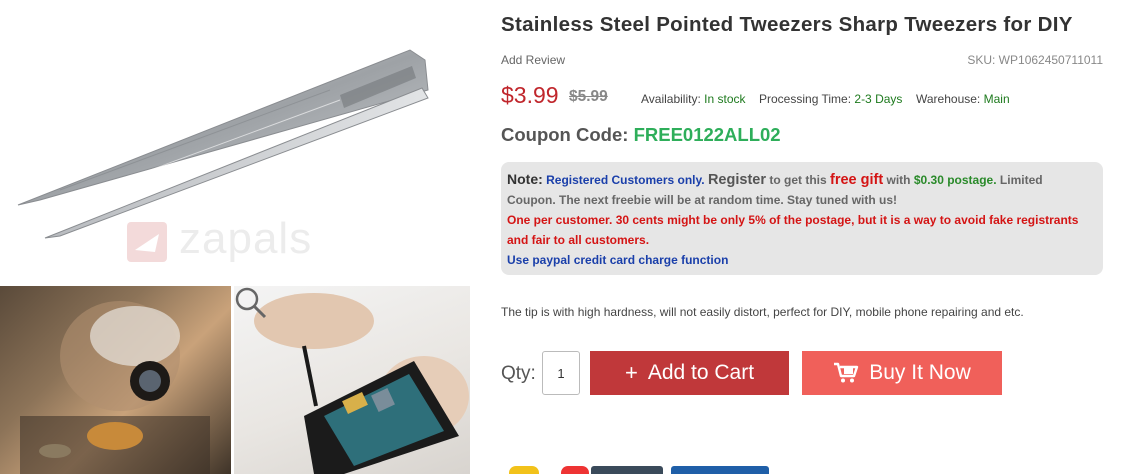 Image resolution: width=1132 pixels, height=474 pixels. I want to click on availability: Availability: In stock, so click(693, 99).